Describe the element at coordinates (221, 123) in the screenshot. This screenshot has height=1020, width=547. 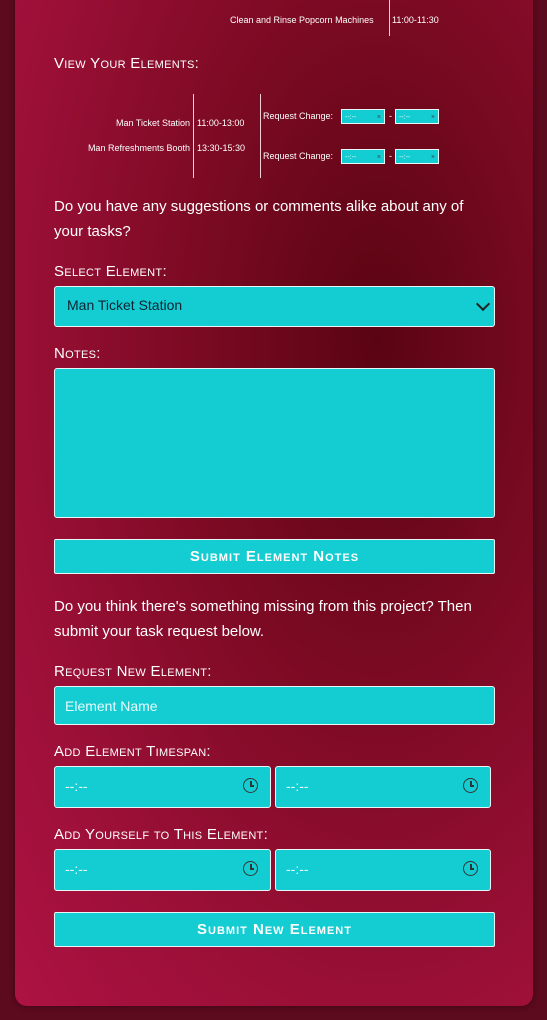
I see `element-time: 11:00-13:00` at that location.